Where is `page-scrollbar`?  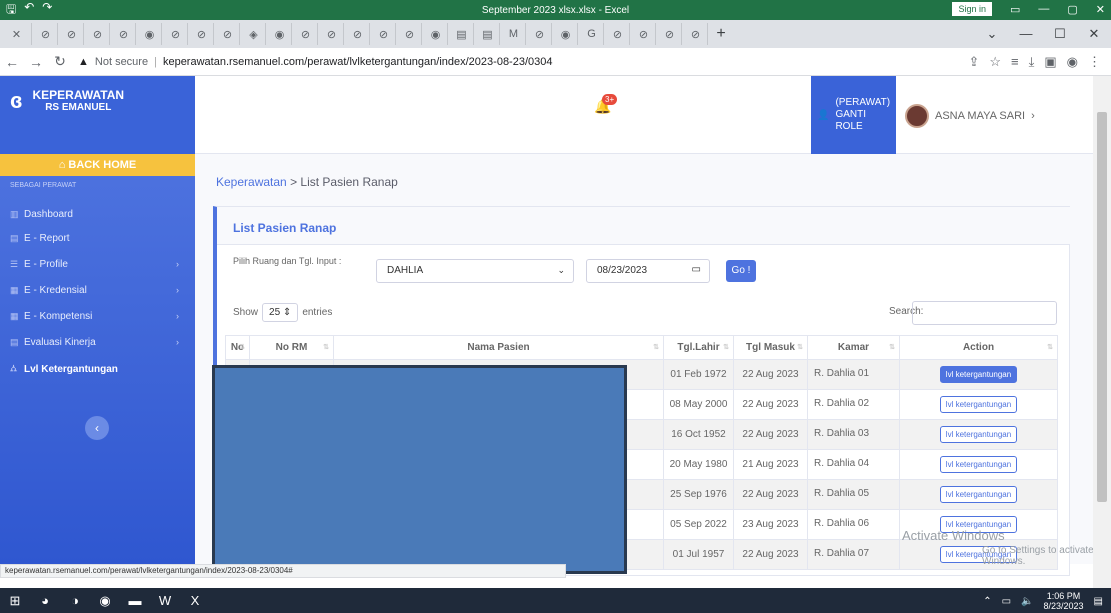
page-scrollbar is located at coordinates (1102, 332).